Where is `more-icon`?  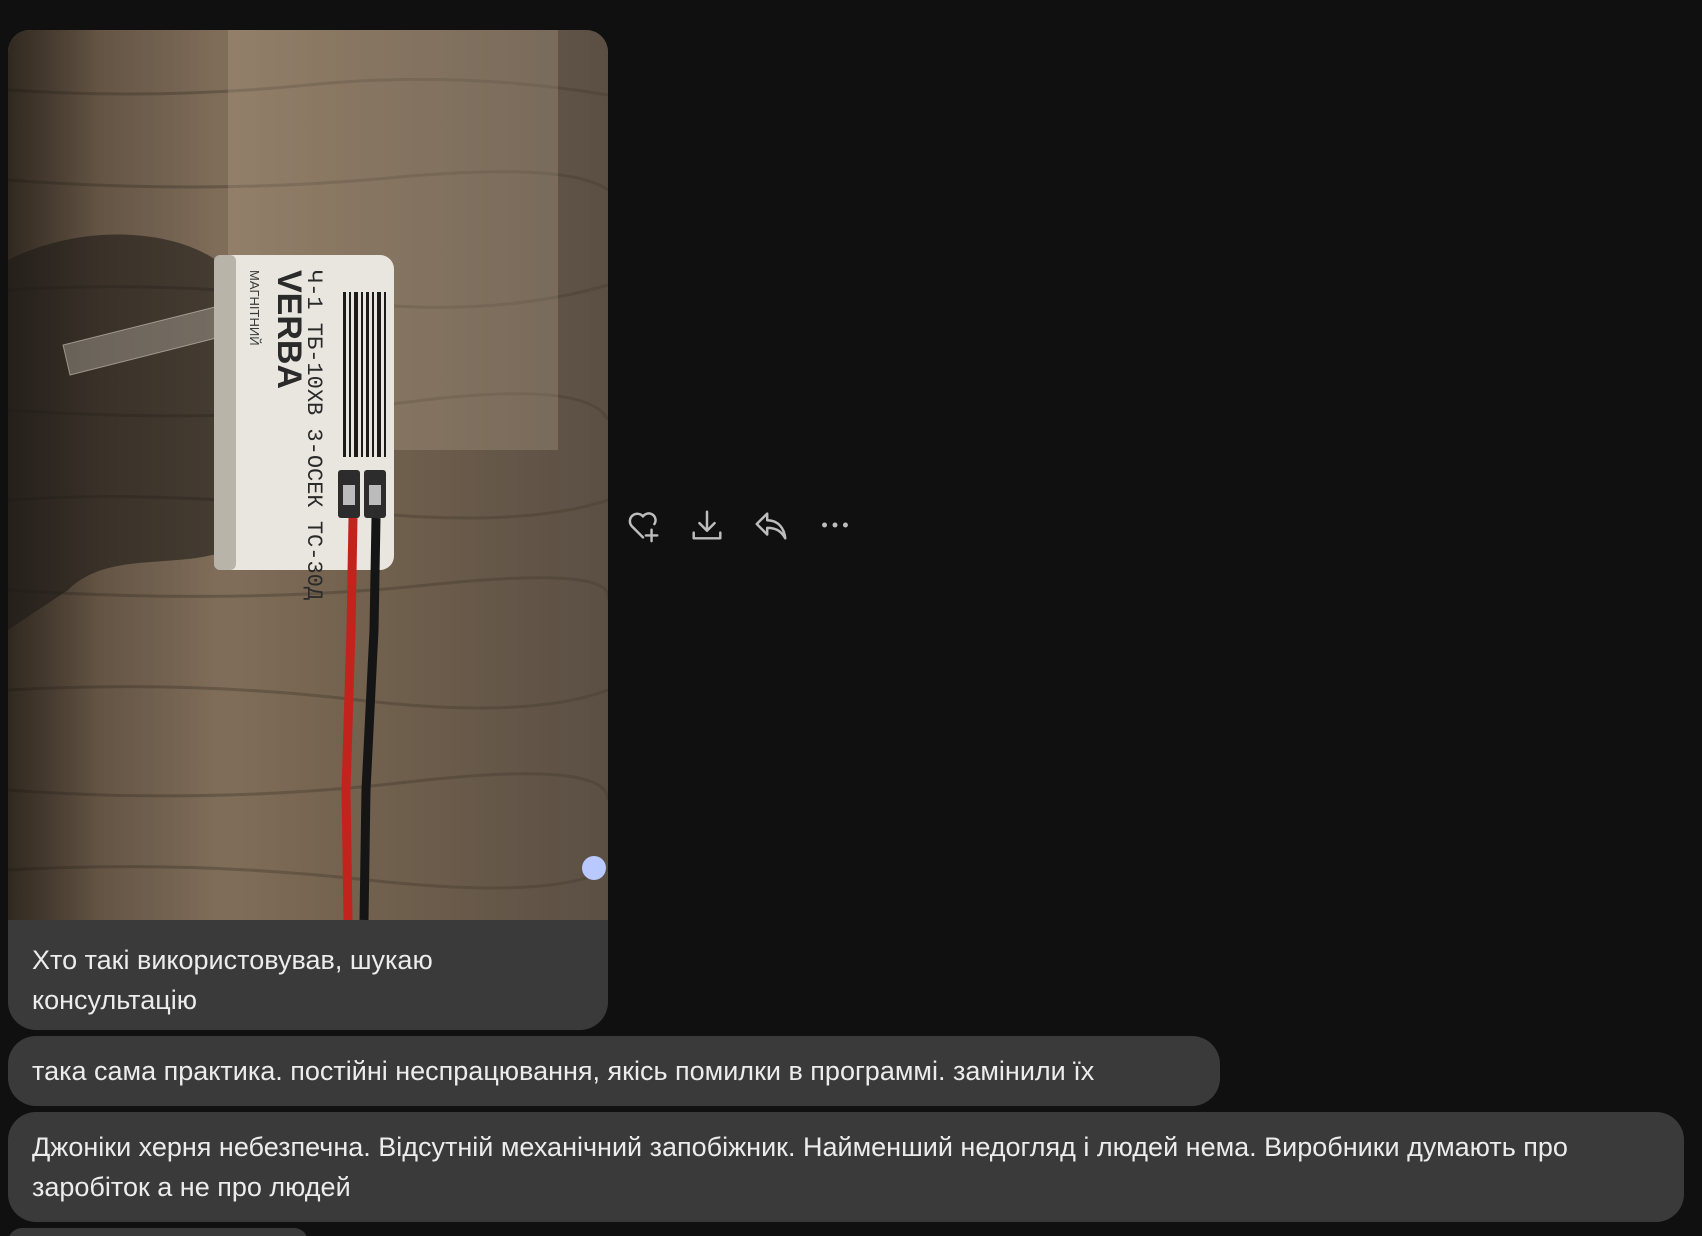 more-icon is located at coordinates (835, 525).